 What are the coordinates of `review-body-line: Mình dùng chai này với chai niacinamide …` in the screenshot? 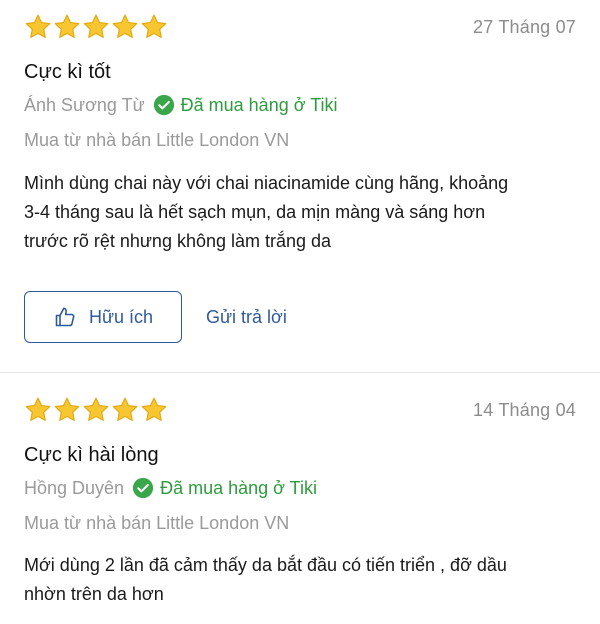 It's located at (266, 183).